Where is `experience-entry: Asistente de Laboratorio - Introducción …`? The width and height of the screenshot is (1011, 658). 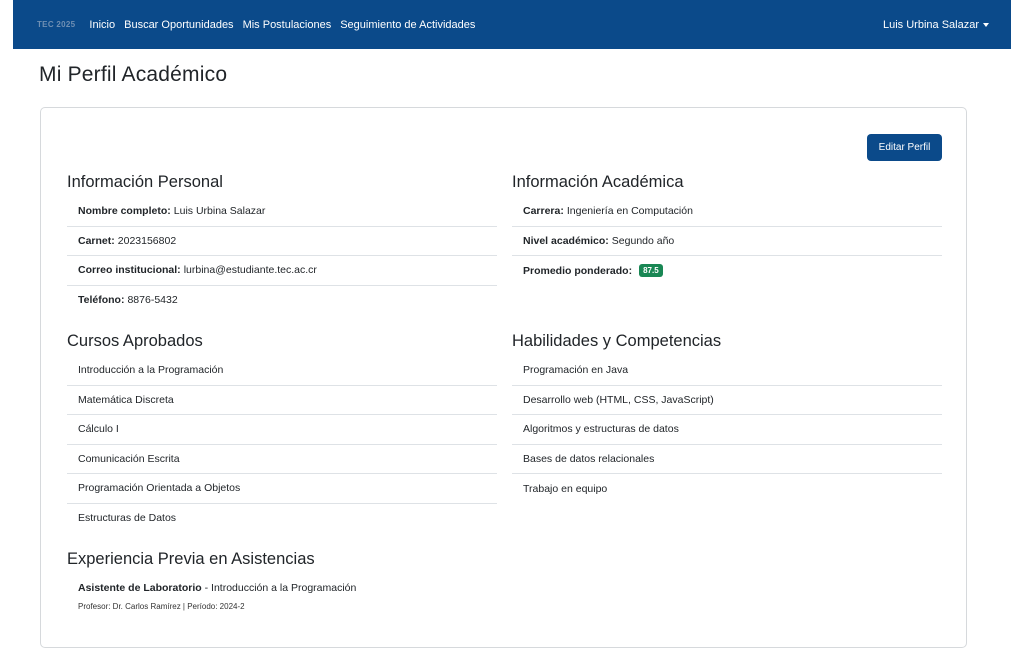 experience-entry: Asistente de Laboratorio - Introducción … is located at coordinates (217, 588).